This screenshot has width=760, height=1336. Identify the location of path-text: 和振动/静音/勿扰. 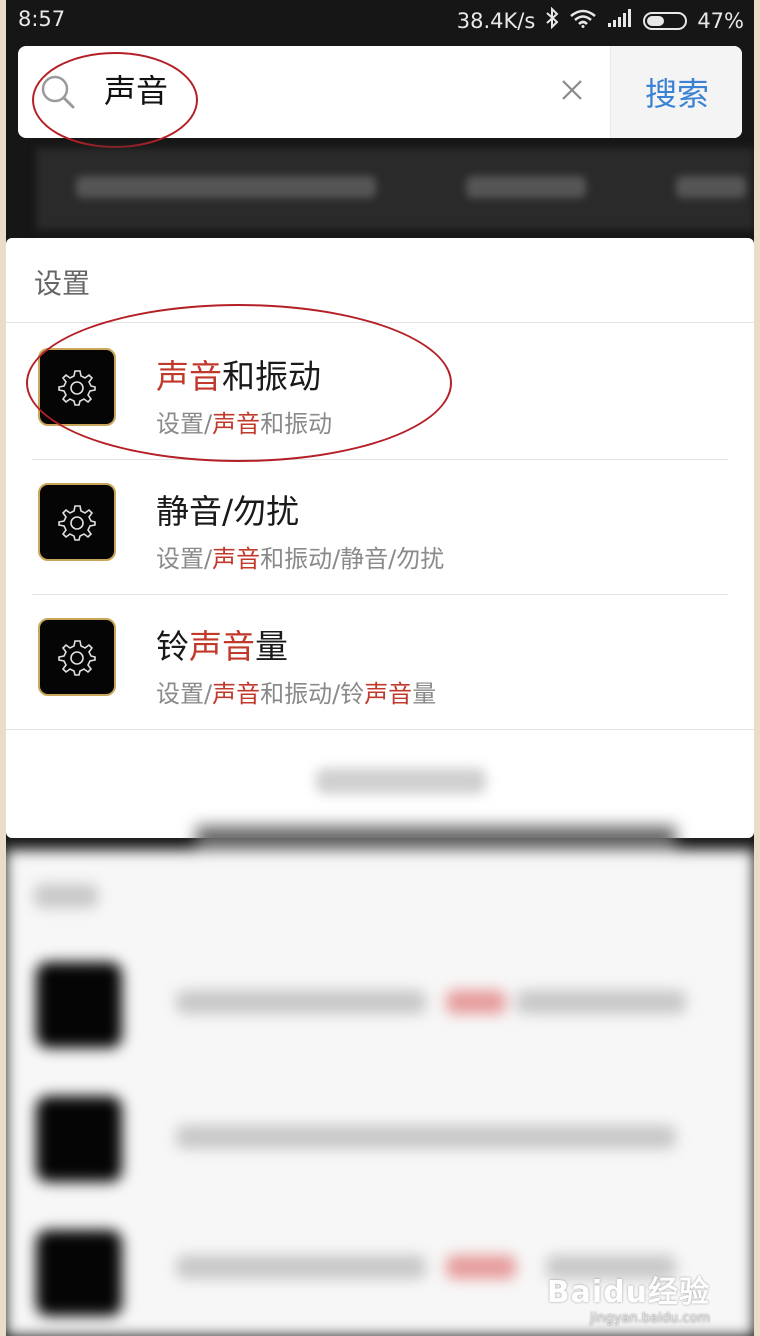
(352, 559).